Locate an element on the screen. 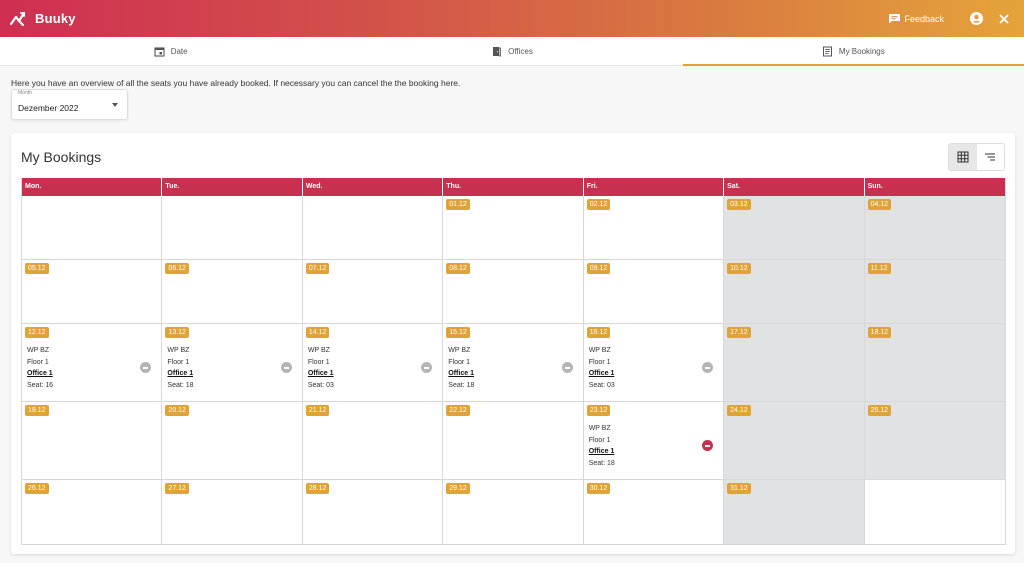 Image resolution: width=1024 pixels, height=563 pixels. account-icon is located at coordinates (976, 18).